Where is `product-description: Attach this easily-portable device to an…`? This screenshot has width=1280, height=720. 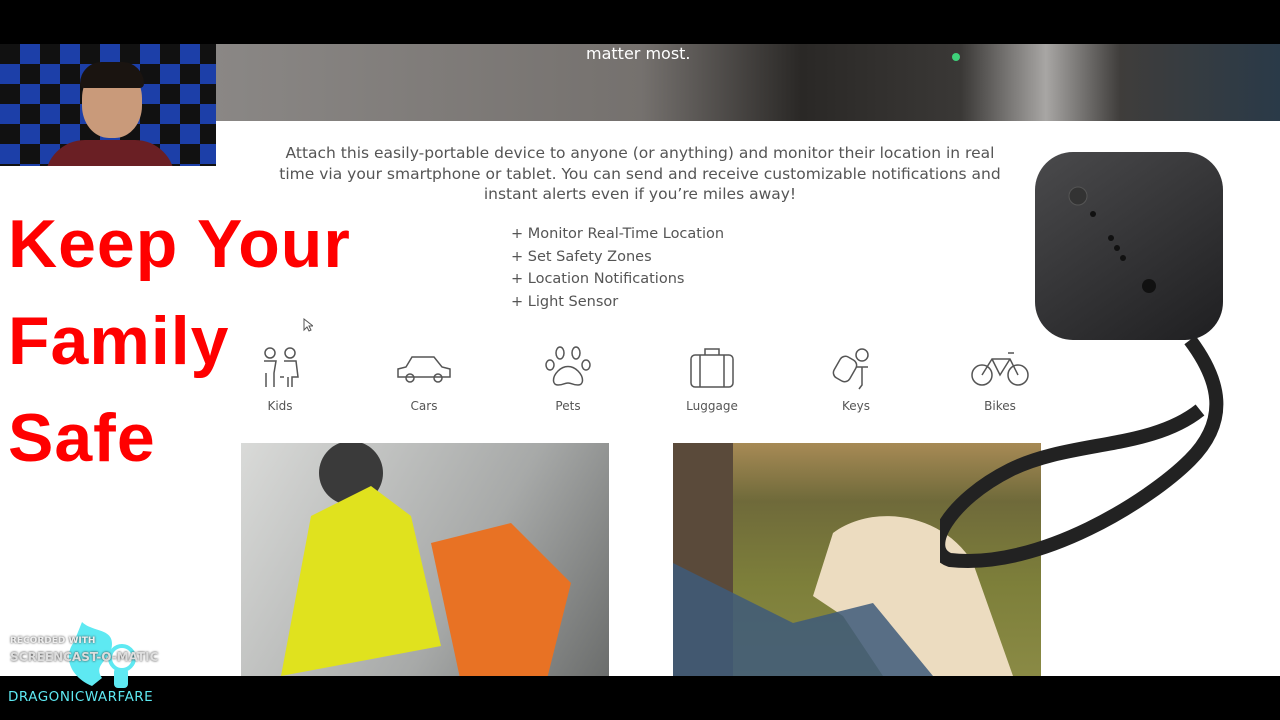 product-description: Attach this easily-portable device to an… is located at coordinates (640, 173).